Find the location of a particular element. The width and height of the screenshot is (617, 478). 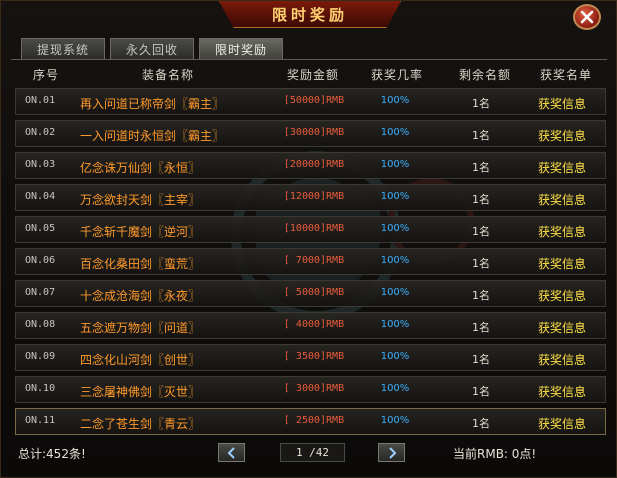

window-title: 限时奖励 is located at coordinates (309, 14).